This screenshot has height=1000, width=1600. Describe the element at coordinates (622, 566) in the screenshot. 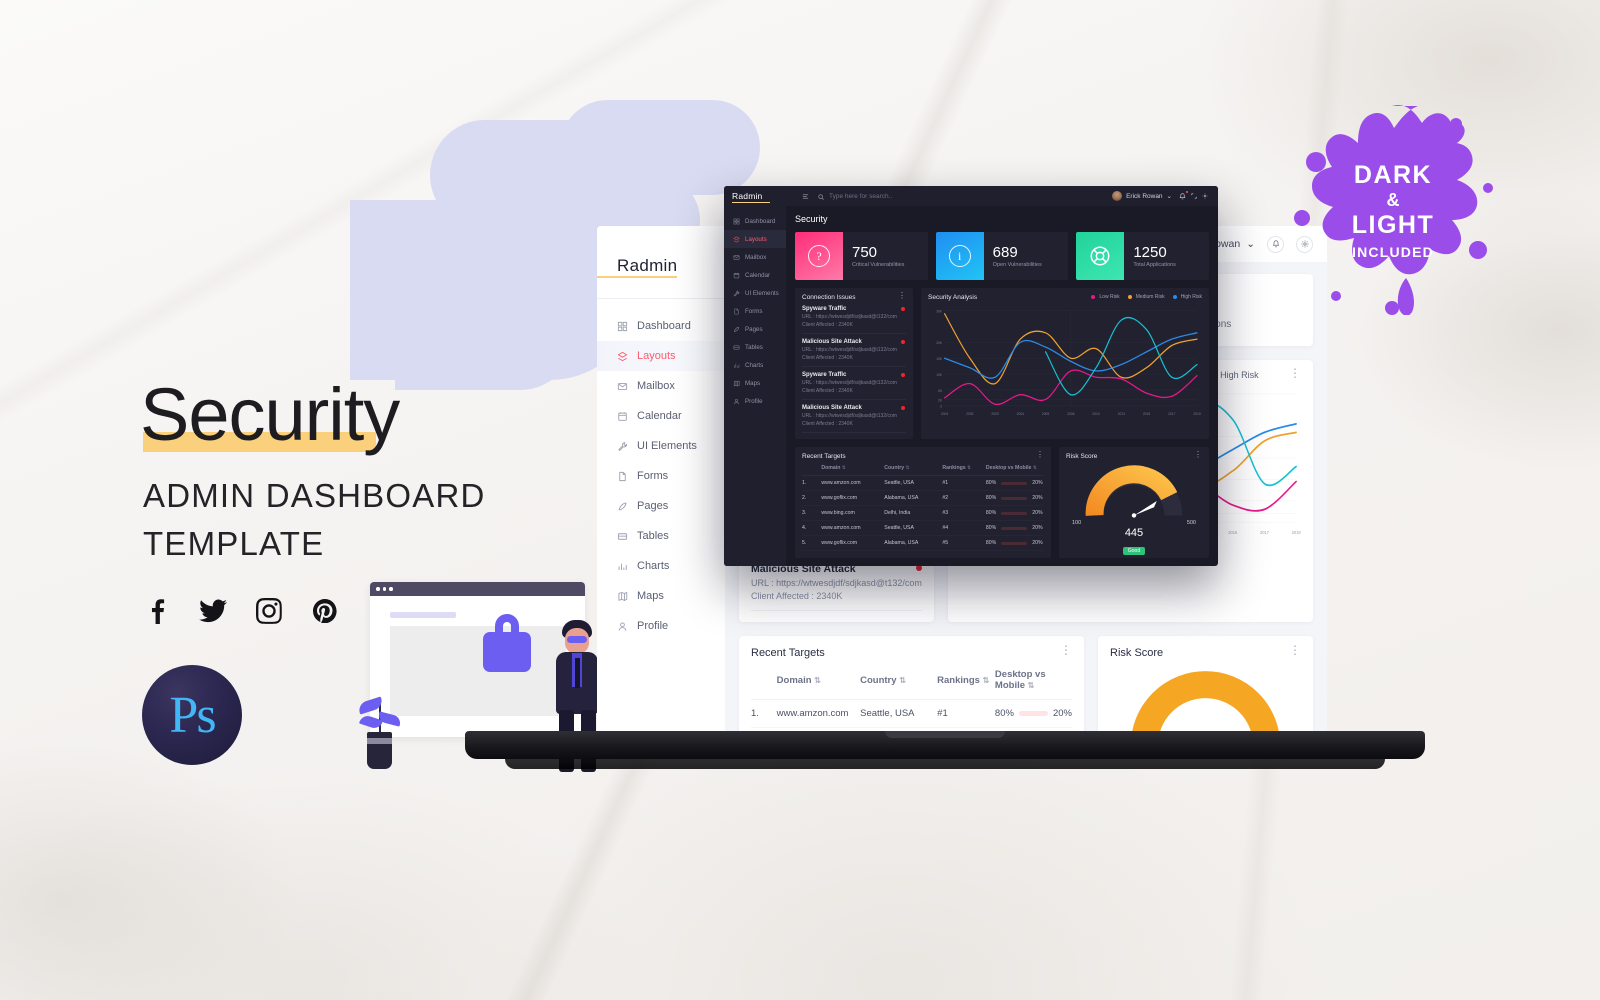

I see `chart-icon` at that location.